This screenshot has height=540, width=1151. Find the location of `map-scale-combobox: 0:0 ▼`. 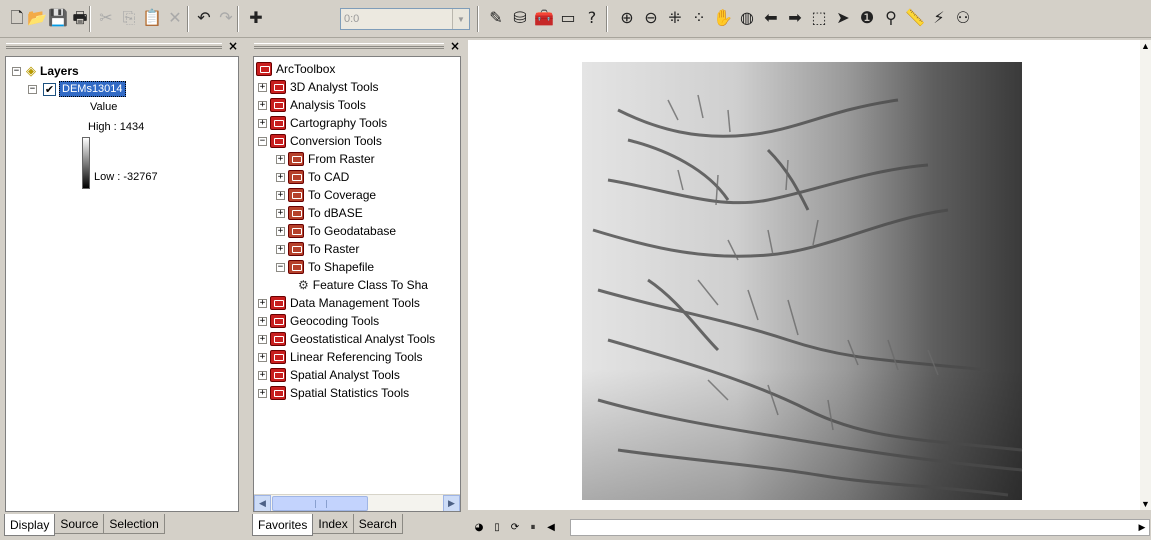

map-scale-combobox: 0:0 ▼ is located at coordinates (405, 19).